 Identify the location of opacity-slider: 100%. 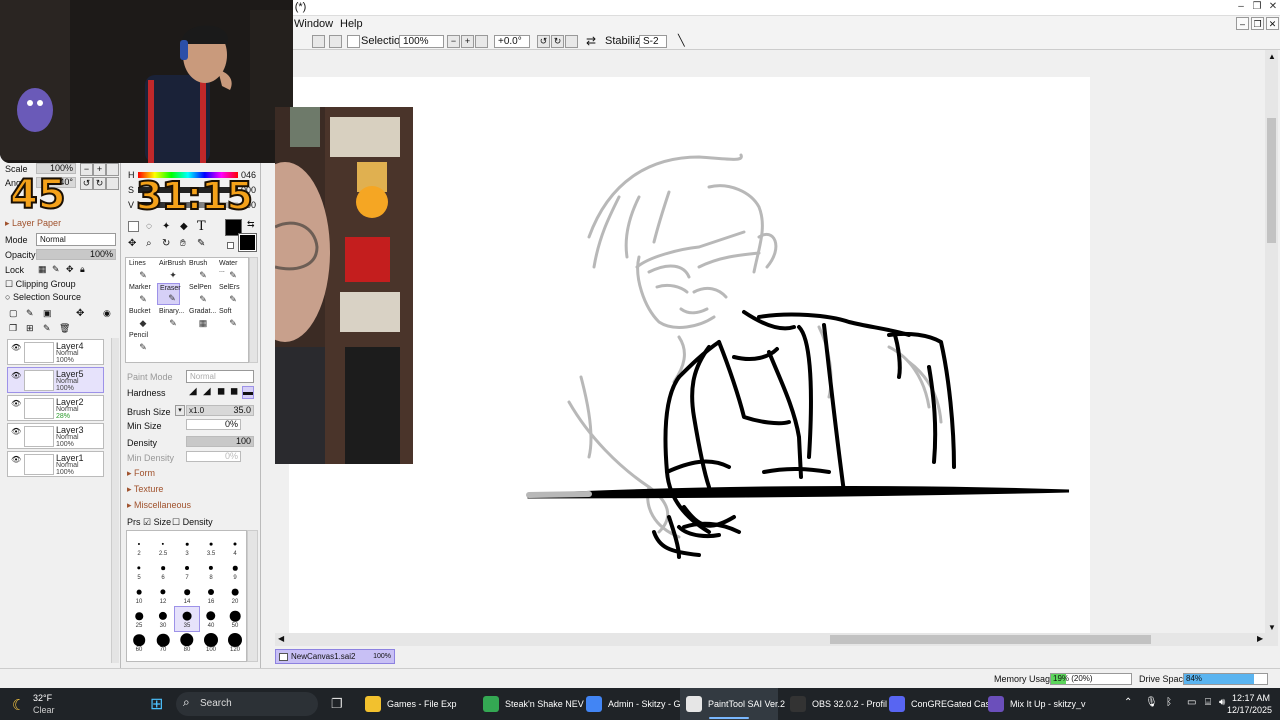
(76, 254).